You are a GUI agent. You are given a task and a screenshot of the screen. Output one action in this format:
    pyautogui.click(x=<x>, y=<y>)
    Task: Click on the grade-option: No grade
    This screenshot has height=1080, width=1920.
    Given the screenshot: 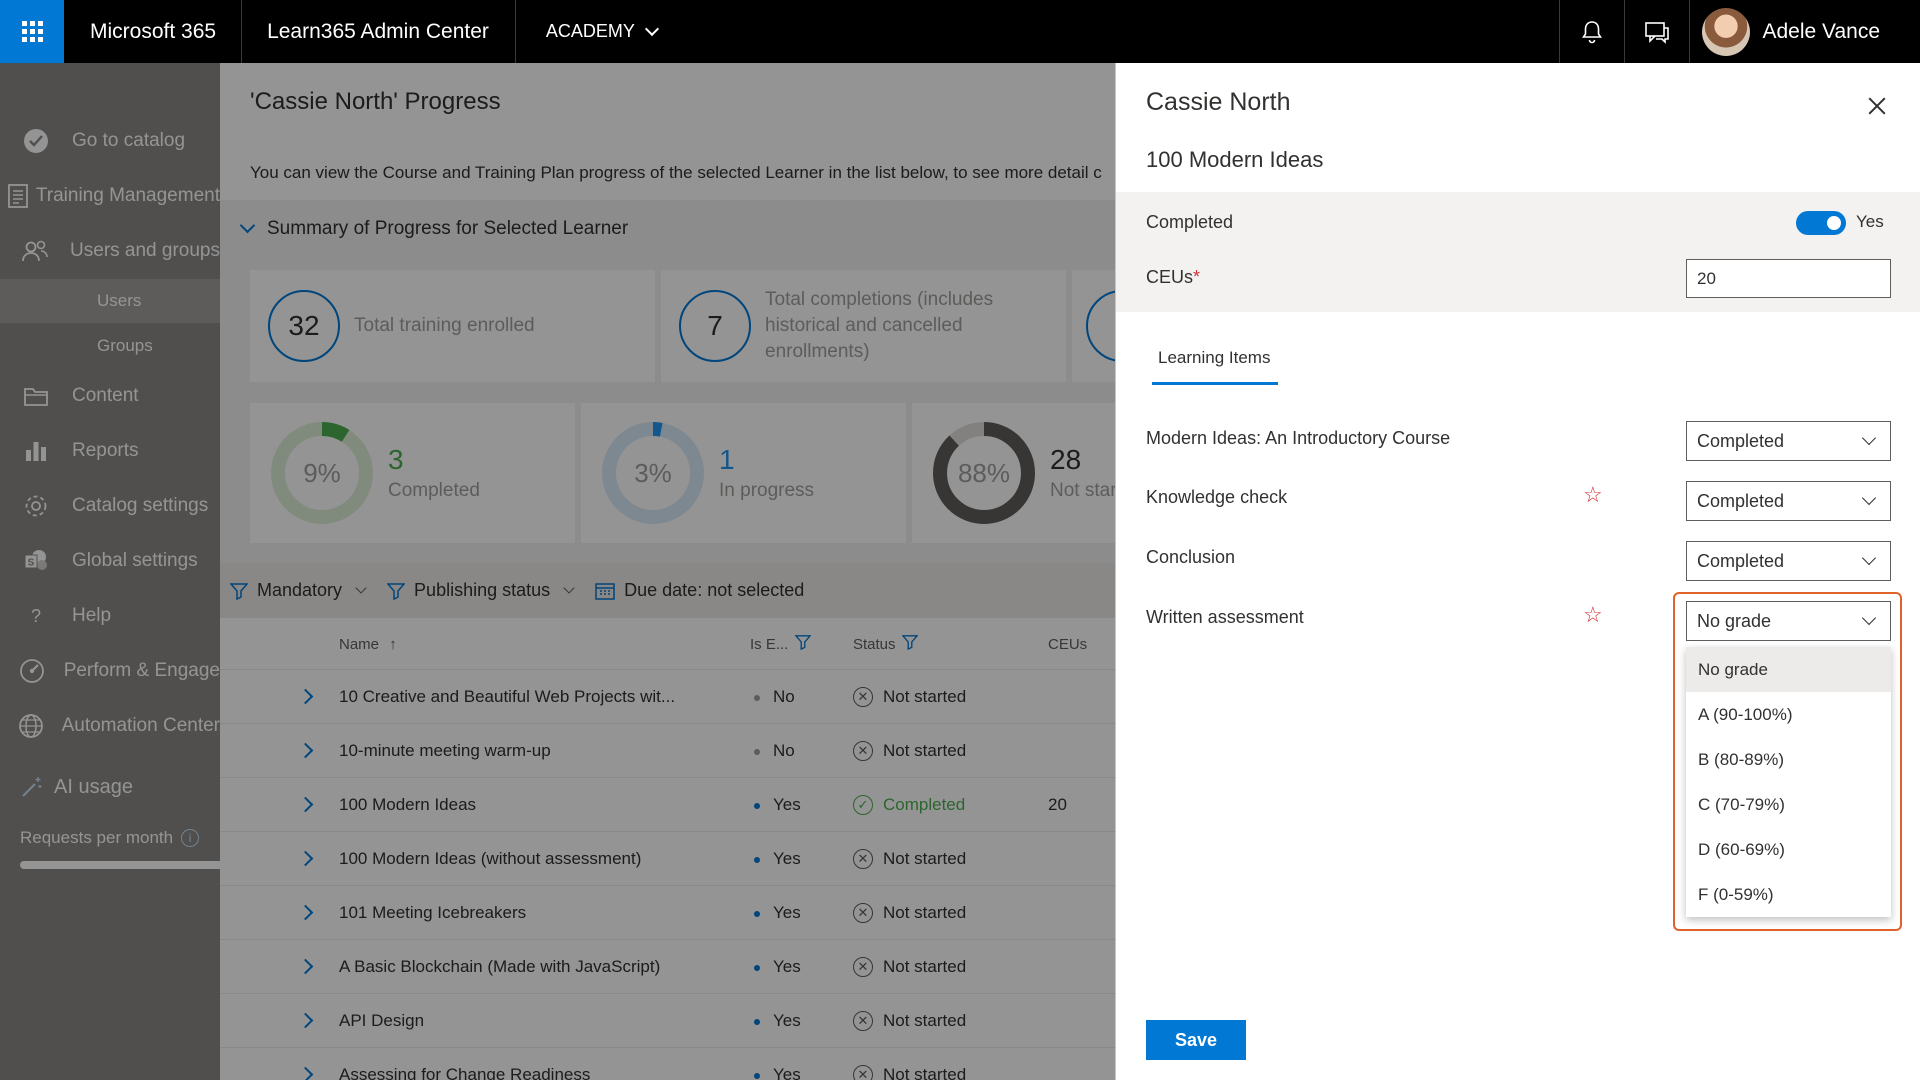 What is the action you would take?
    pyautogui.click(x=1788, y=669)
    